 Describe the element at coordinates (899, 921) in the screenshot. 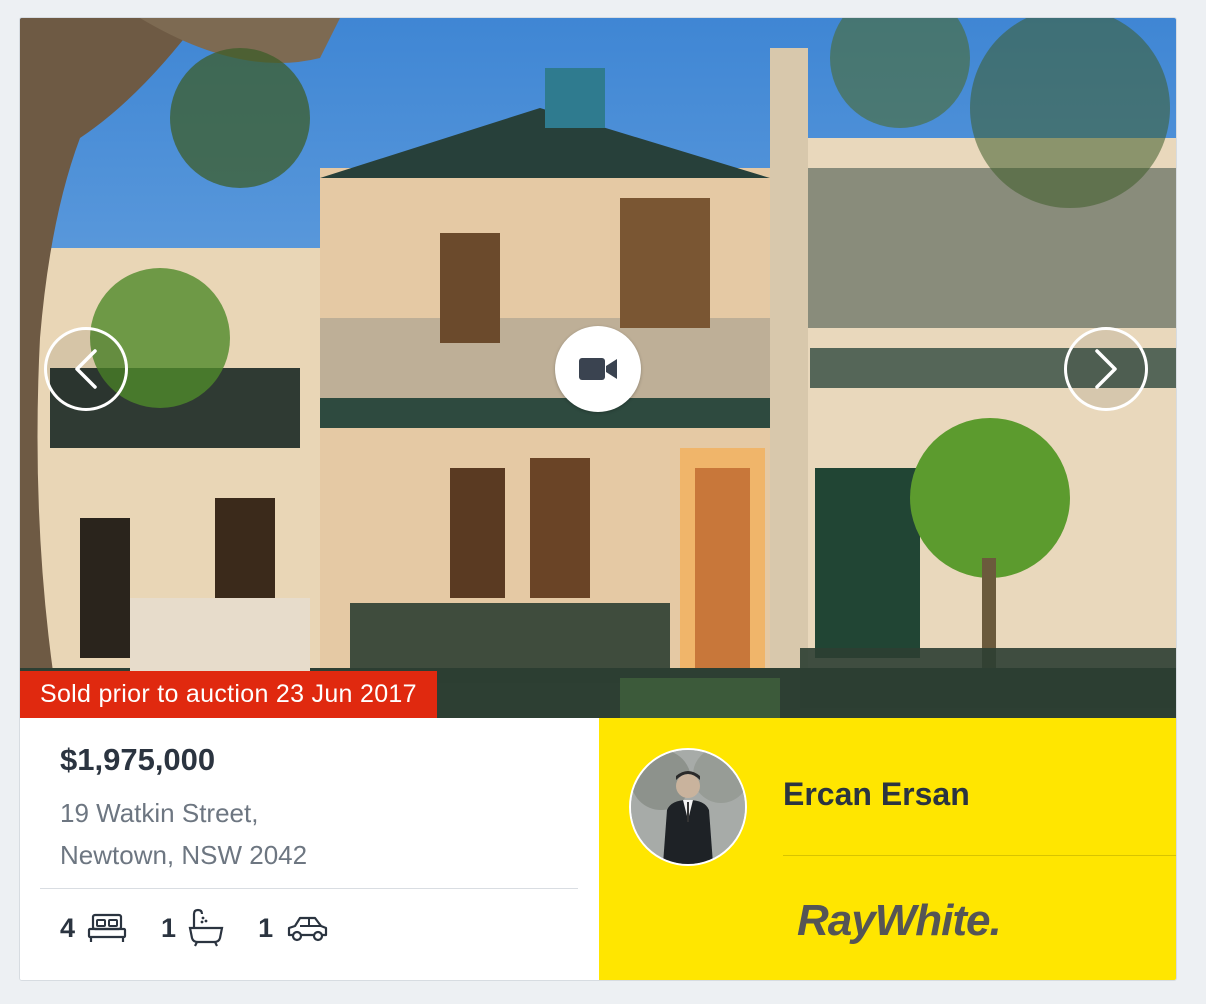

I see `agency-logo: RayWhite.` at that location.